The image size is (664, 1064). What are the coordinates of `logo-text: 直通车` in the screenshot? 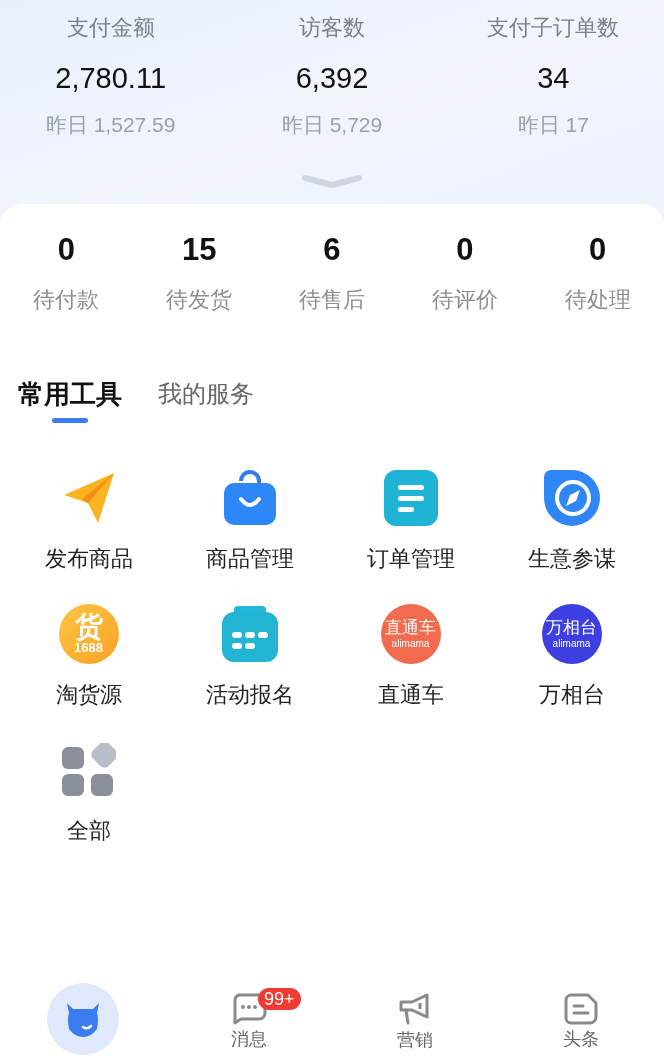 It's located at (410, 628).